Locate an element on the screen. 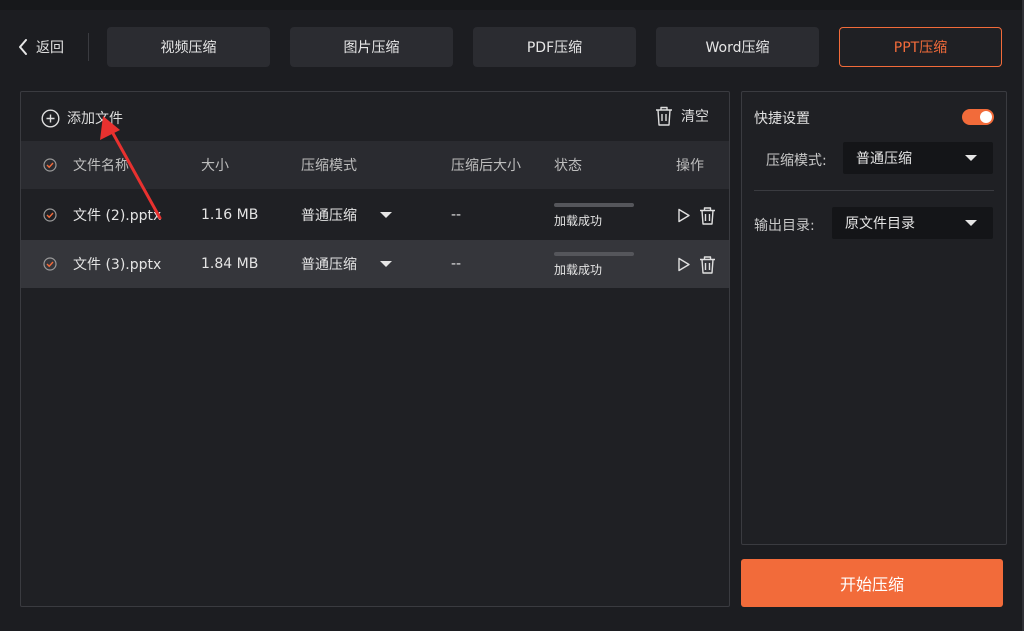 The image size is (1024, 631). mode-value: 普通压缩 is located at coordinates (884, 159).